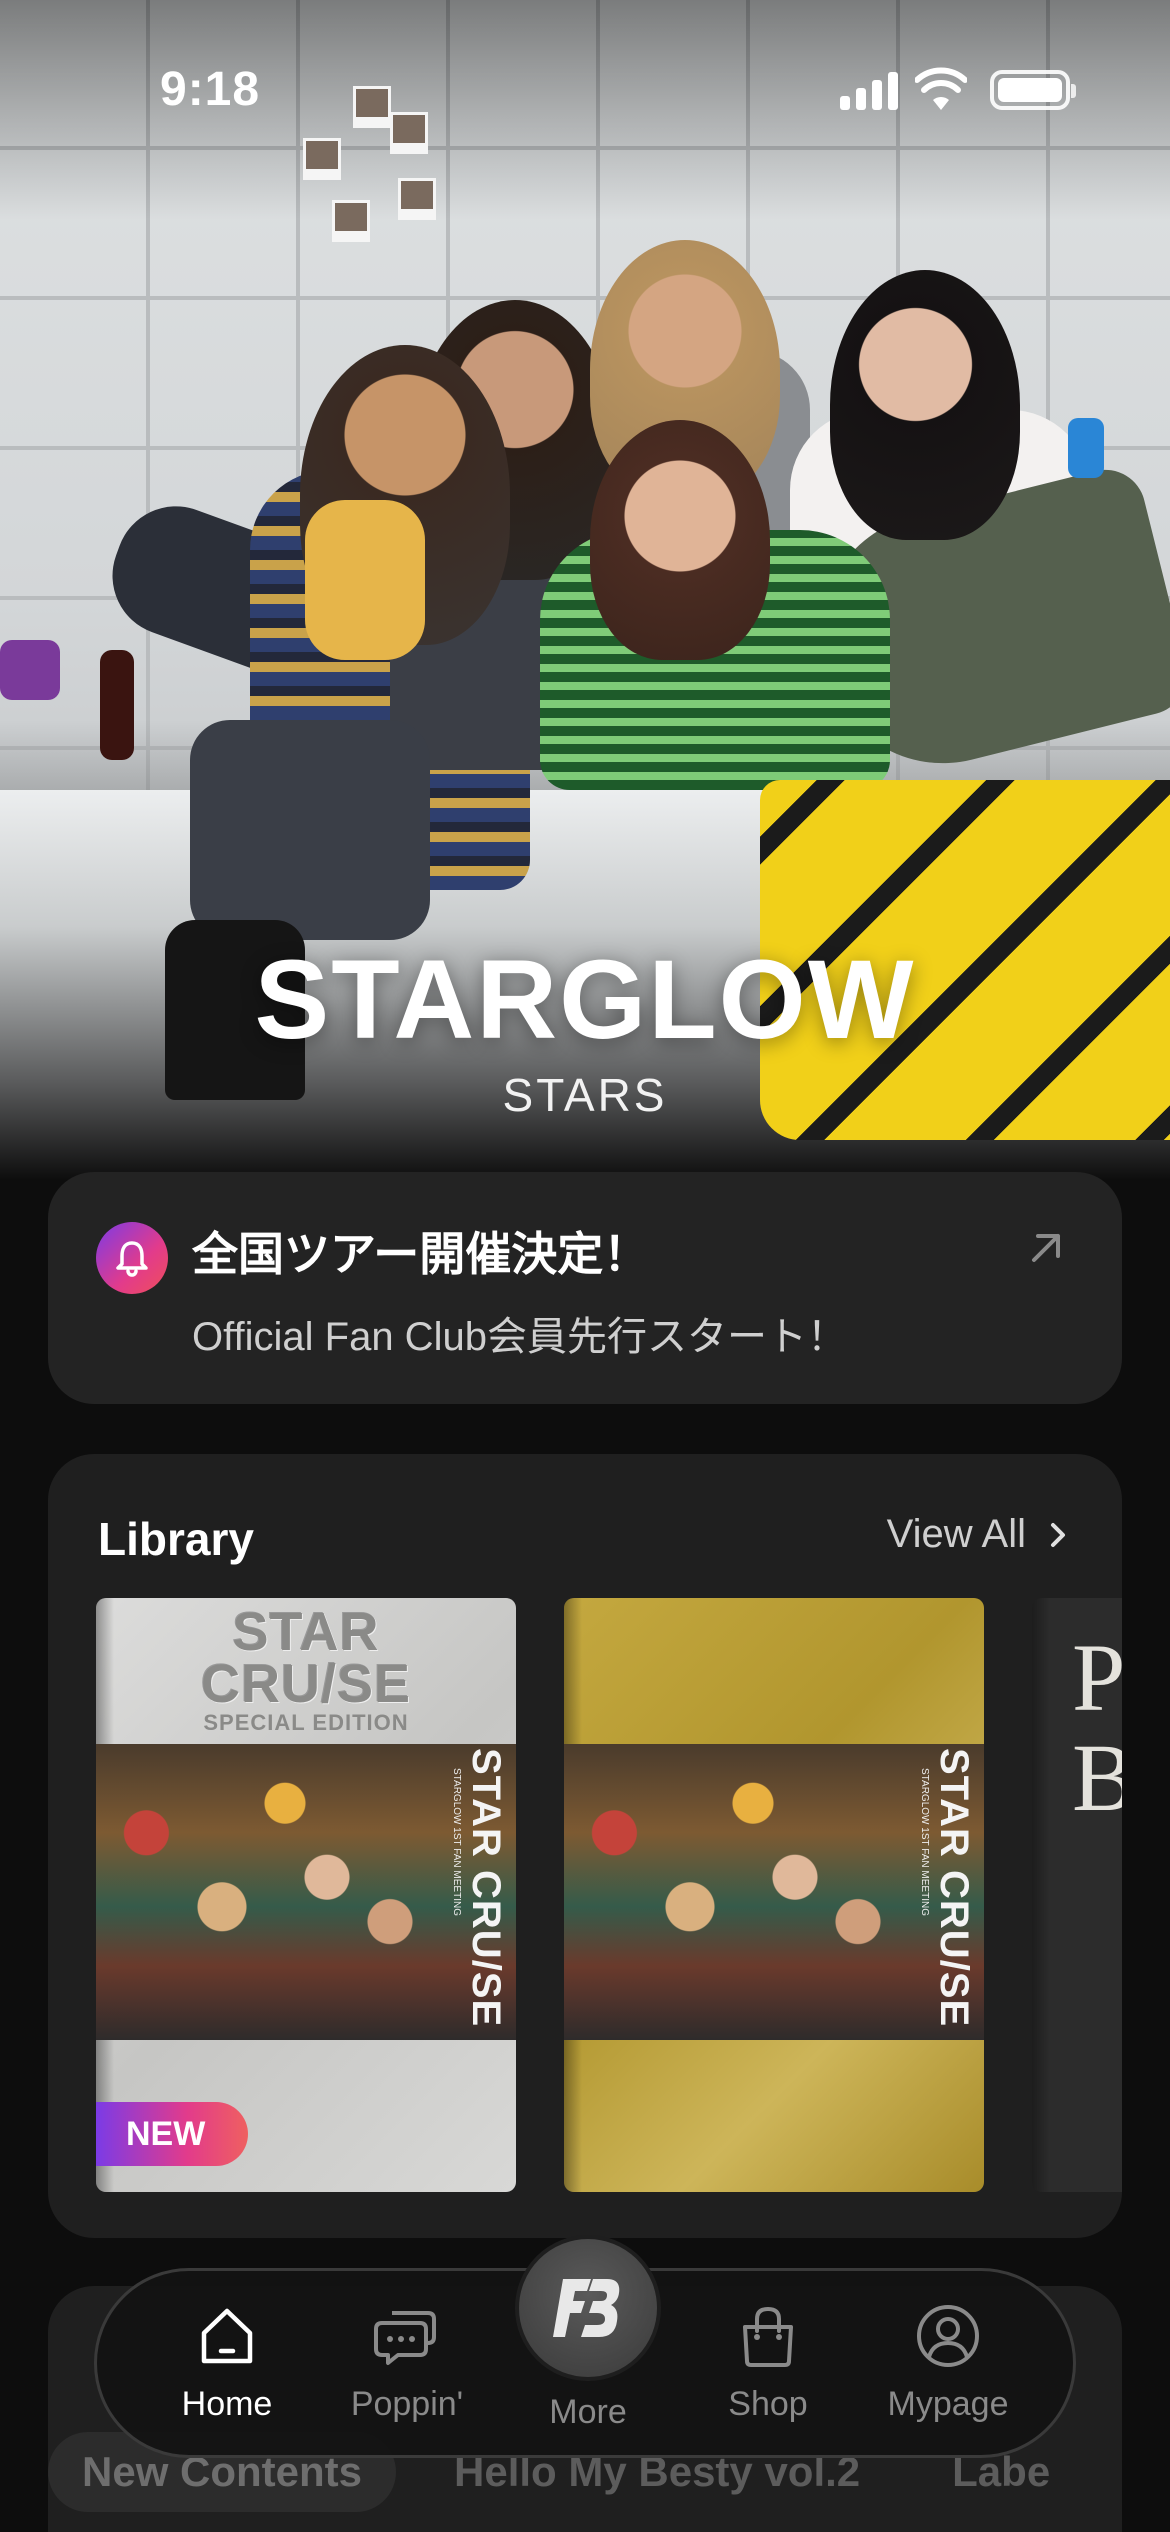  What do you see at coordinates (588, 2412) in the screenshot?
I see `nav-label-more: More` at bounding box center [588, 2412].